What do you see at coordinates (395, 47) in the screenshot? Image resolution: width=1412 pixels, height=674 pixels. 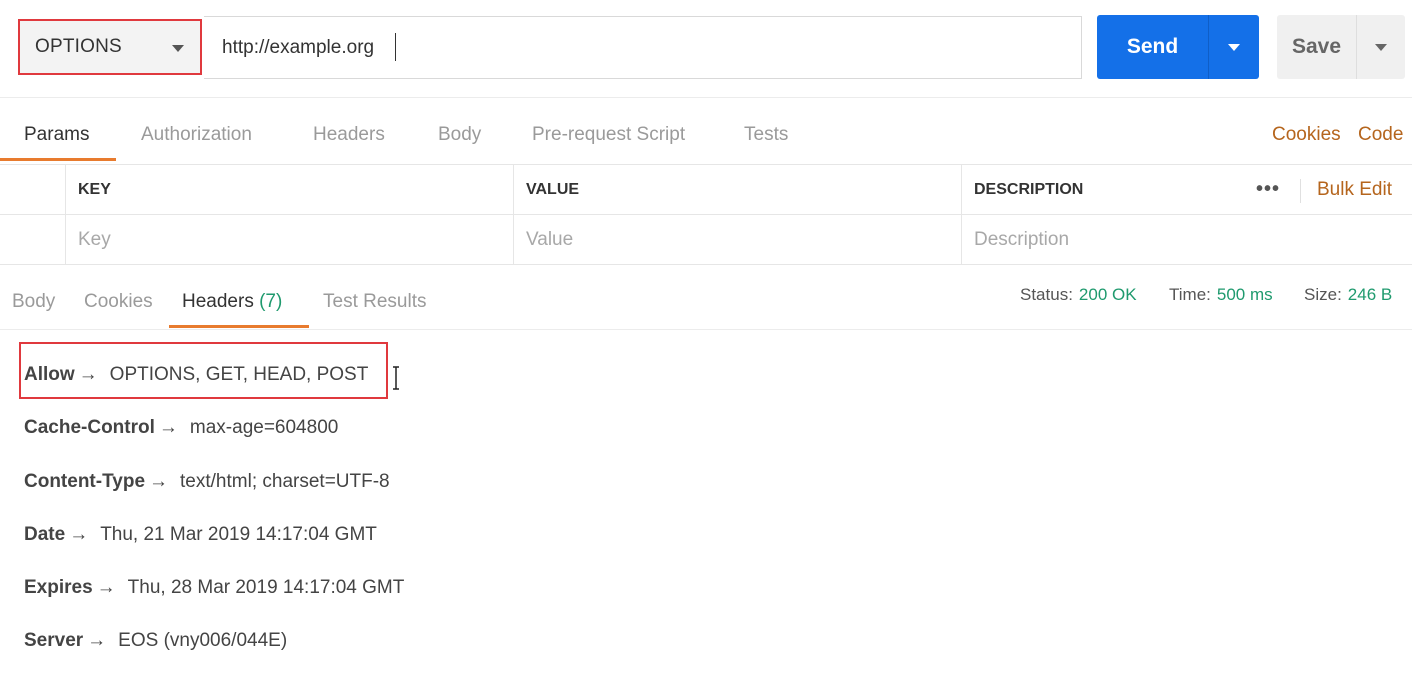 I see `text-cursor` at bounding box center [395, 47].